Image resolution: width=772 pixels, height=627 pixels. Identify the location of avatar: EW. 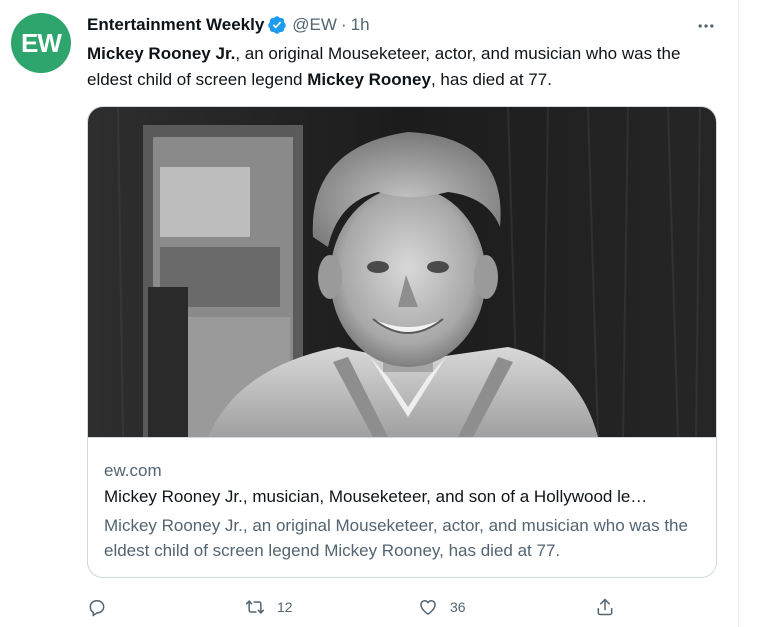
(41, 43).